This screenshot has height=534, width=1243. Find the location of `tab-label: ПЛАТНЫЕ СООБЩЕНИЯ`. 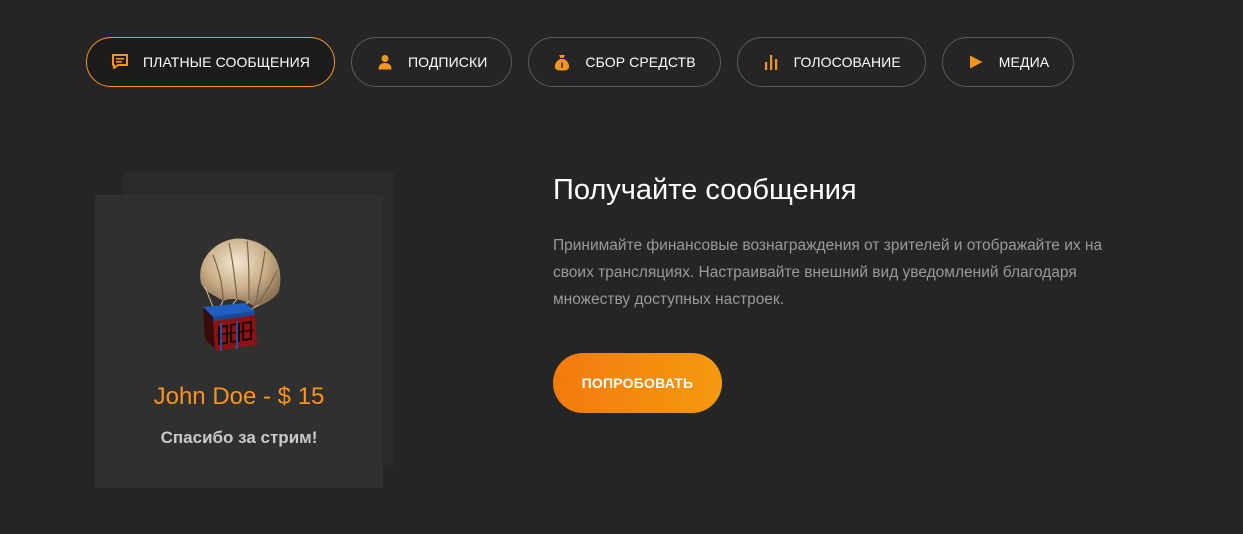

tab-label: ПЛАТНЫЕ СООБЩЕНИЯ is located at coordinates (226, 62).